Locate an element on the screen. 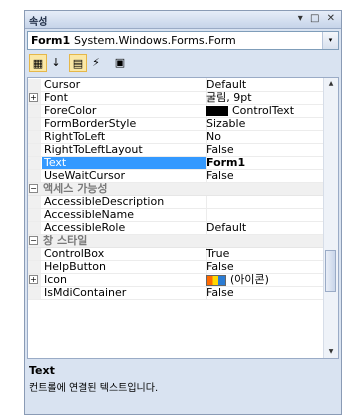  property-row: RightToLeftLayout False is located at coordinates (176, 150).